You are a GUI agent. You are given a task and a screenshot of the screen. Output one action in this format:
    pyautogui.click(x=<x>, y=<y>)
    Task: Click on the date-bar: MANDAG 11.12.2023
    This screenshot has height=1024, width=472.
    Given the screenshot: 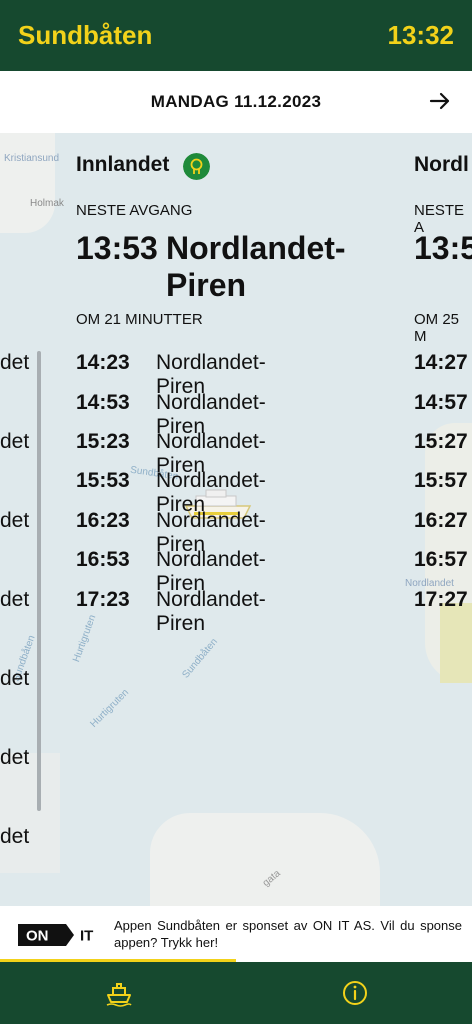 What is the action you would take?
    pyautogui.click(x=236, y=102)
    